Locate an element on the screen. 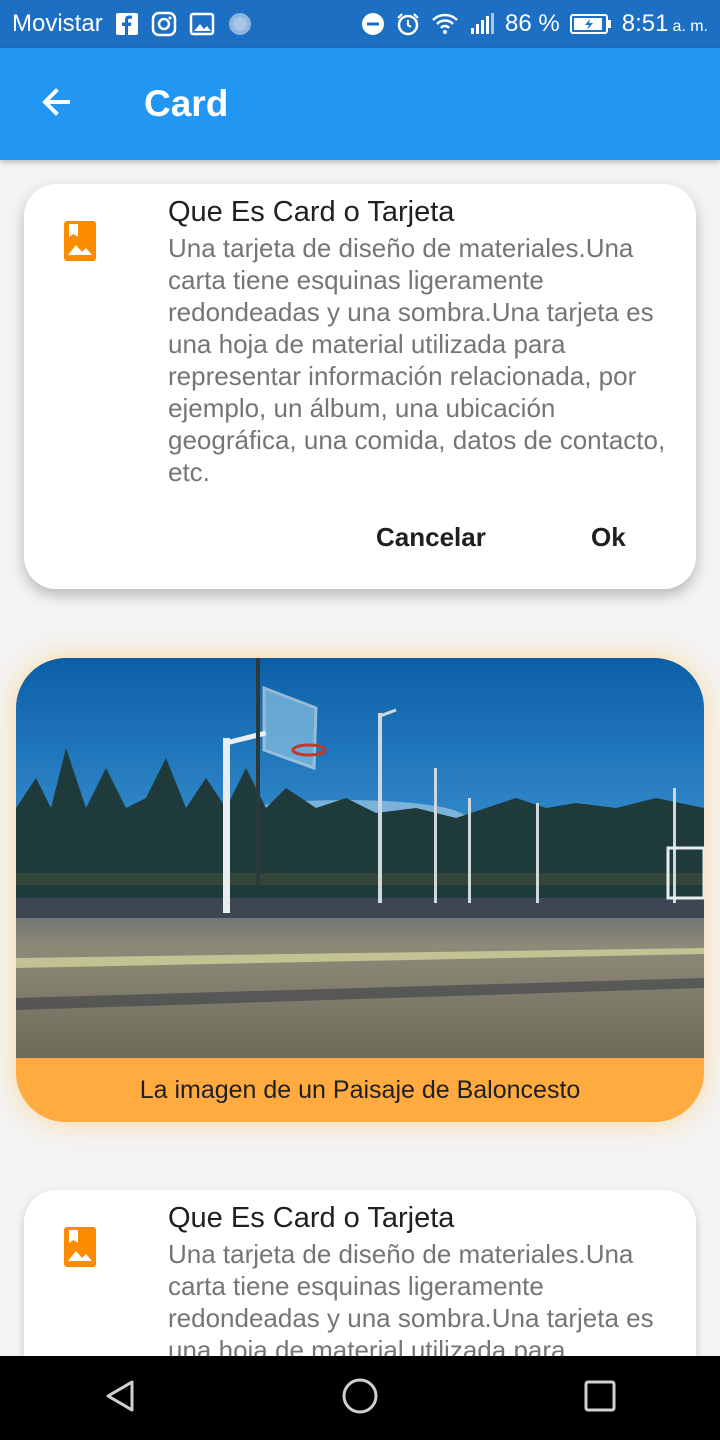  arrow-back-icon is located at coordinates (56, 104).